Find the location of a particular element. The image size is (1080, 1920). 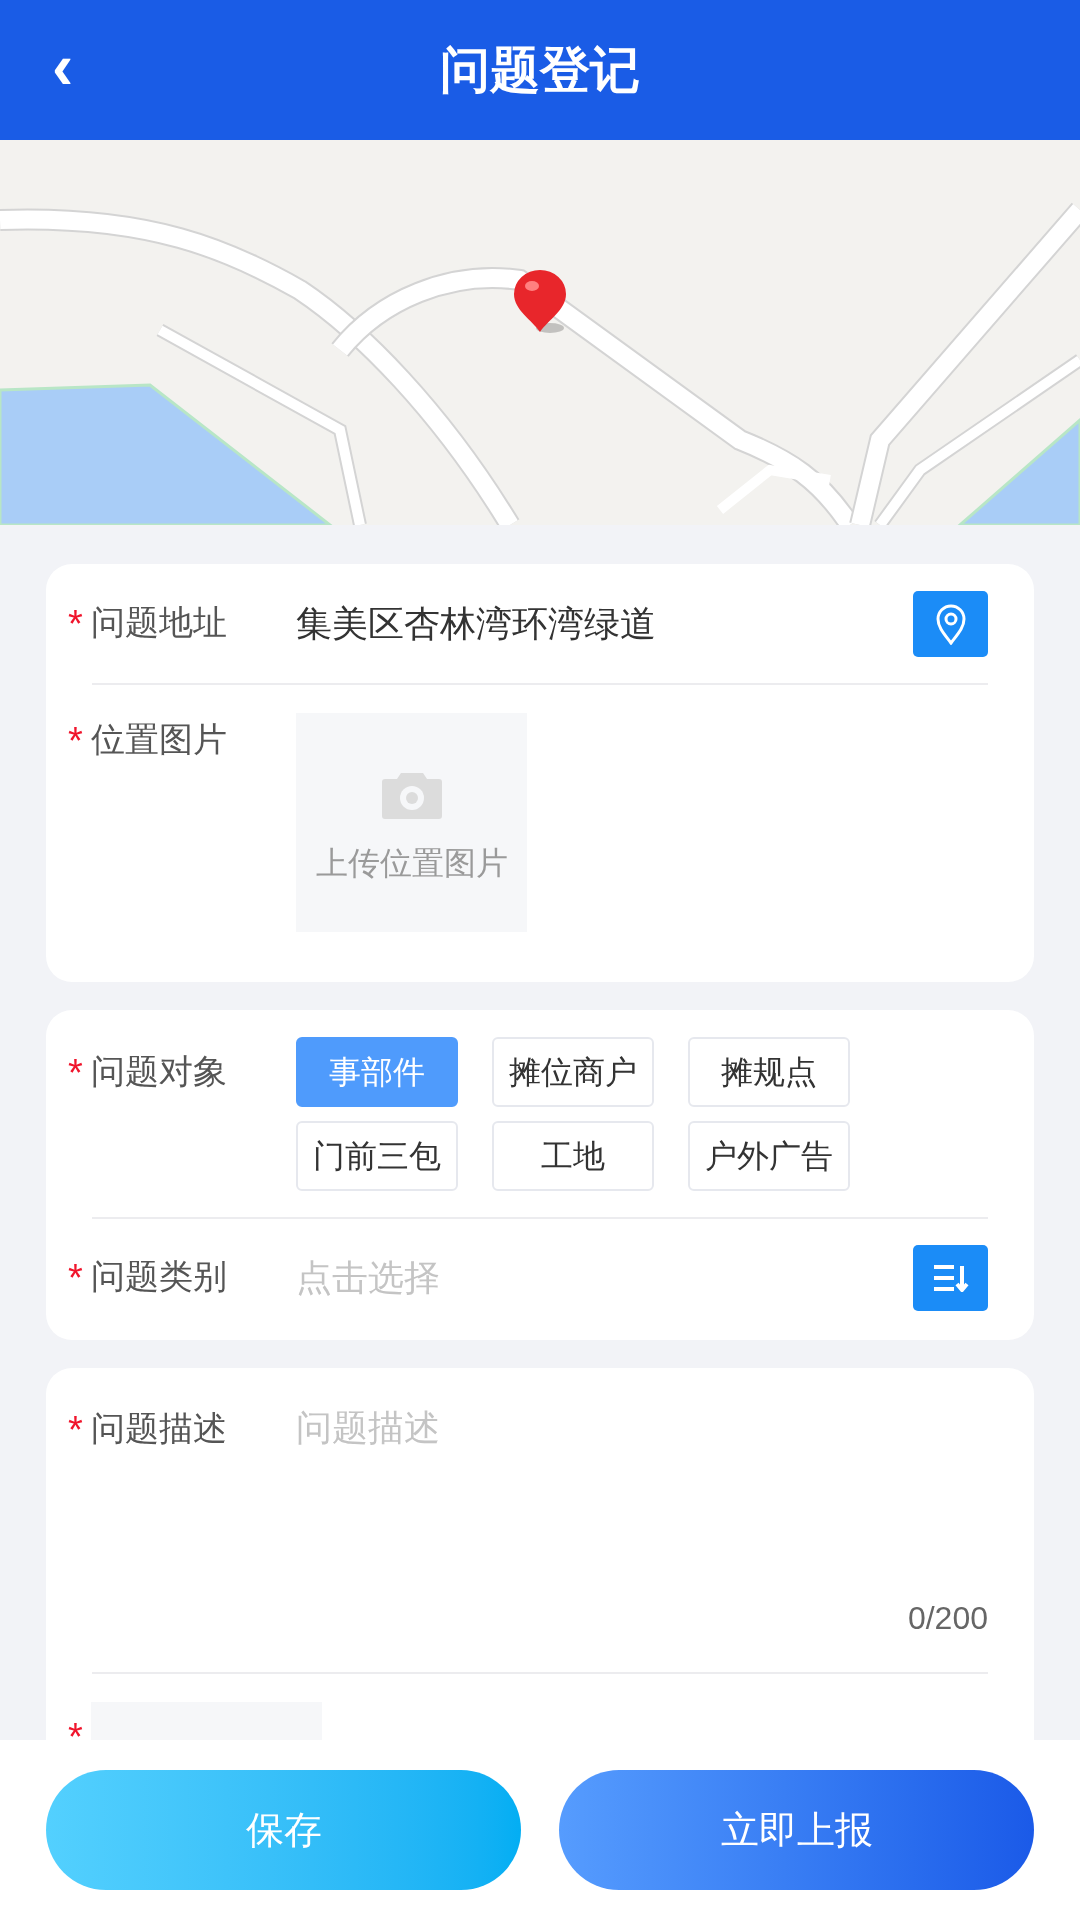

back-button: ‹ is located at coordinates (63, 66).